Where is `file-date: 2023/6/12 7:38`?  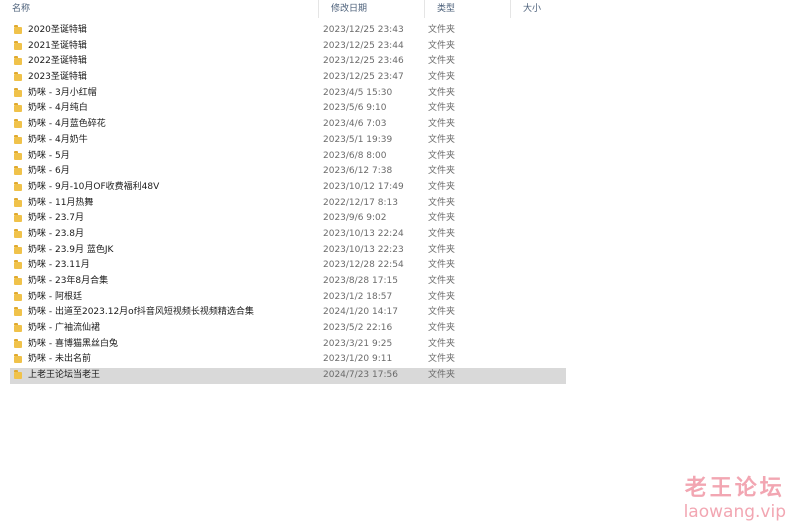
file-date: 2023/6/12 7:38 is located at coordinates (358, 171).